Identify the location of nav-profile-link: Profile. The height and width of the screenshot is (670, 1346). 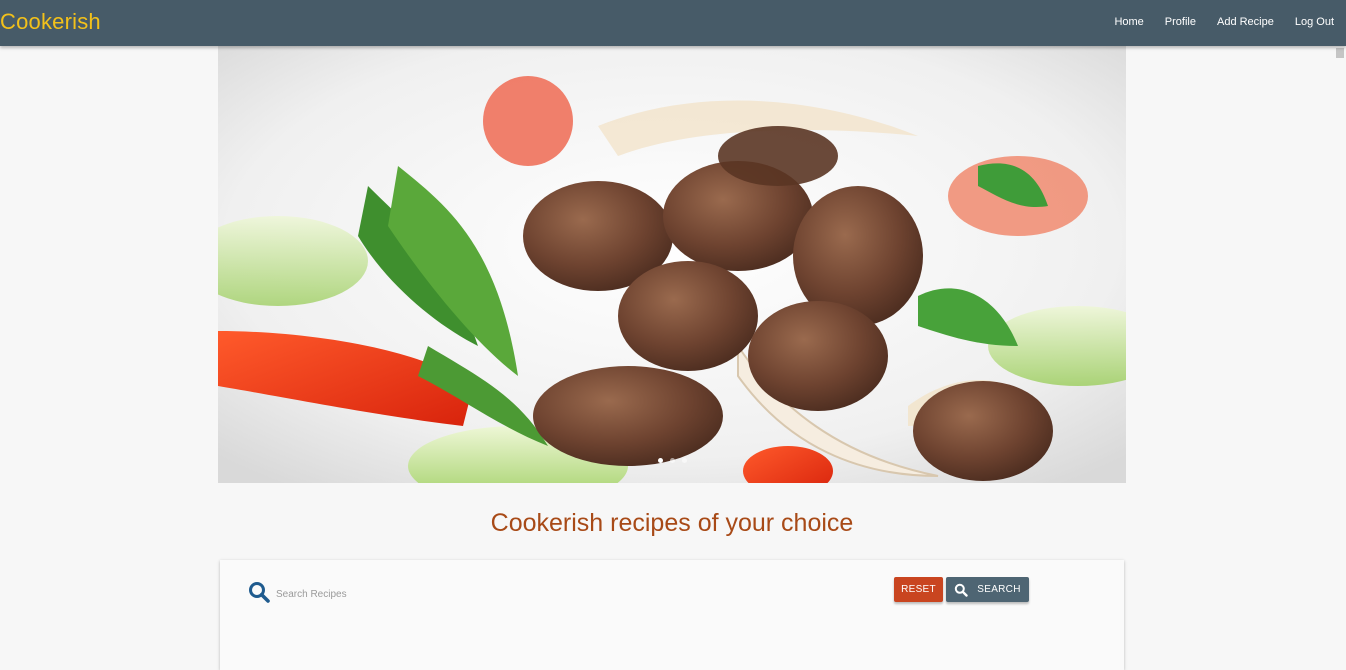
(1180, 22).